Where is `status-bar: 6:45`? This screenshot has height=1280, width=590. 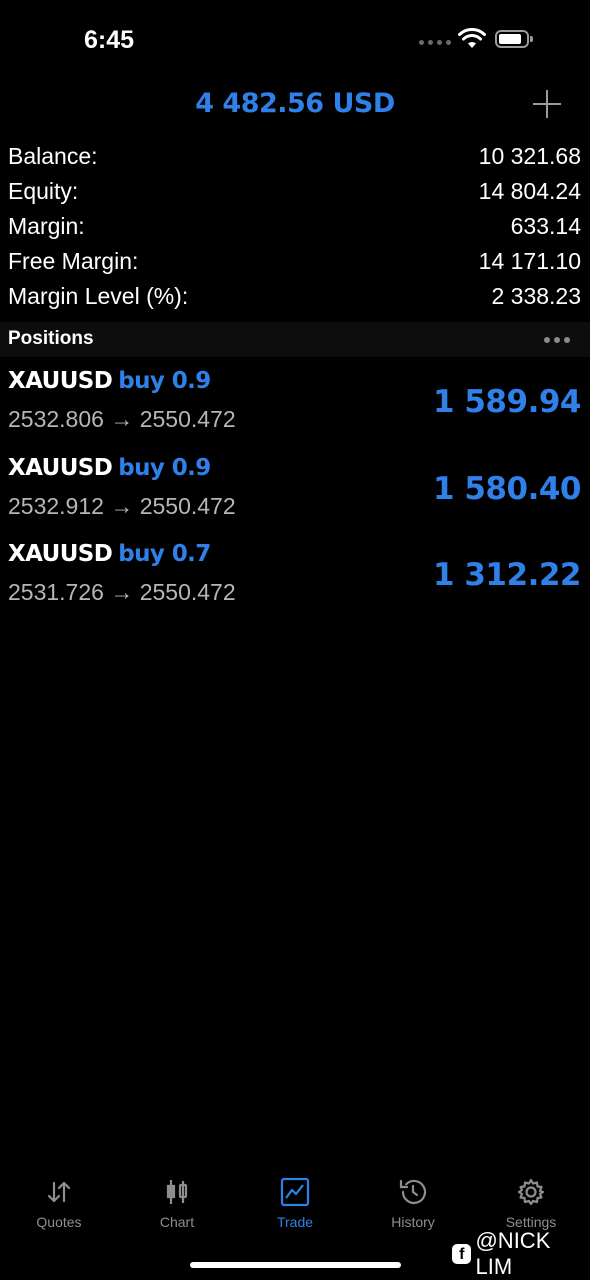
status-bar: 6:45 is located at coordinates (295, 40).